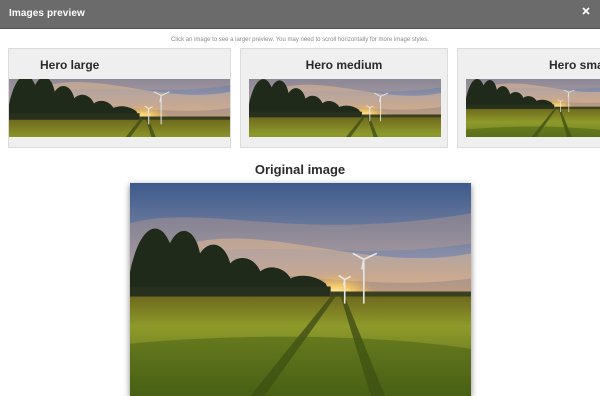  Describe the element at coordinates (47, 13) in the screenshot. I see `dialog-title: Images preview` at that location.